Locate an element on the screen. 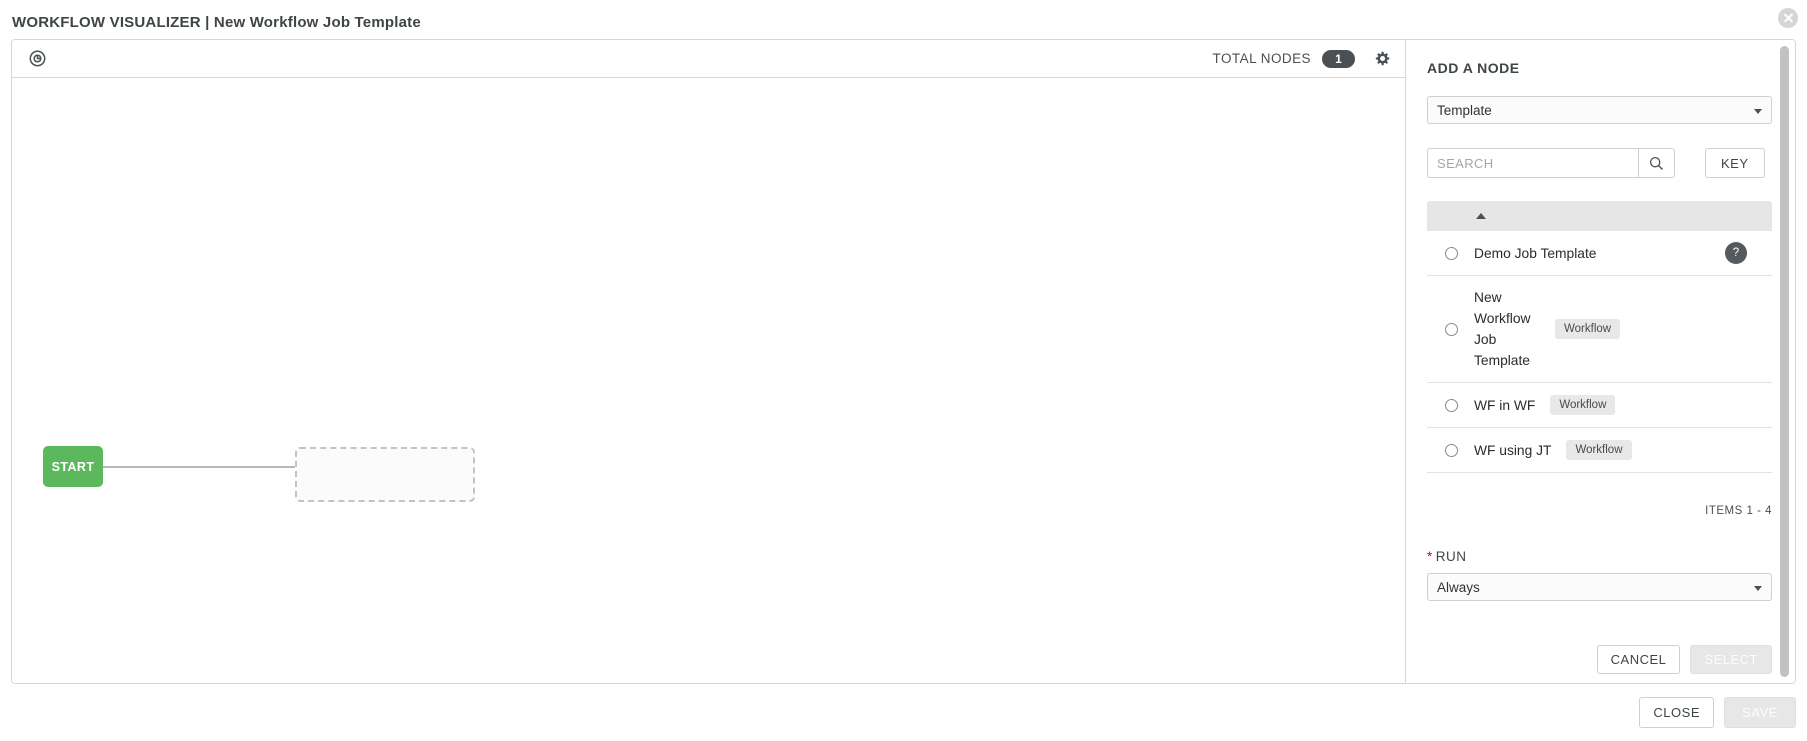 The image size is (1807, 741). help-badge-icon: ? is located at coordinates (1736, 253).